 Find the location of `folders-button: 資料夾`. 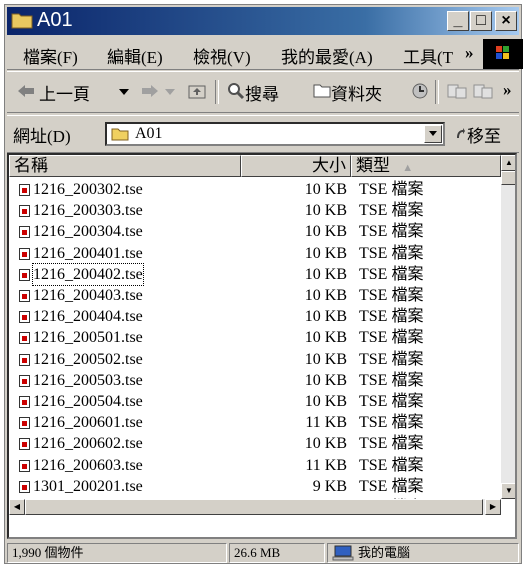

folders-button: 資料夾 is located at coordinates (356, 92).